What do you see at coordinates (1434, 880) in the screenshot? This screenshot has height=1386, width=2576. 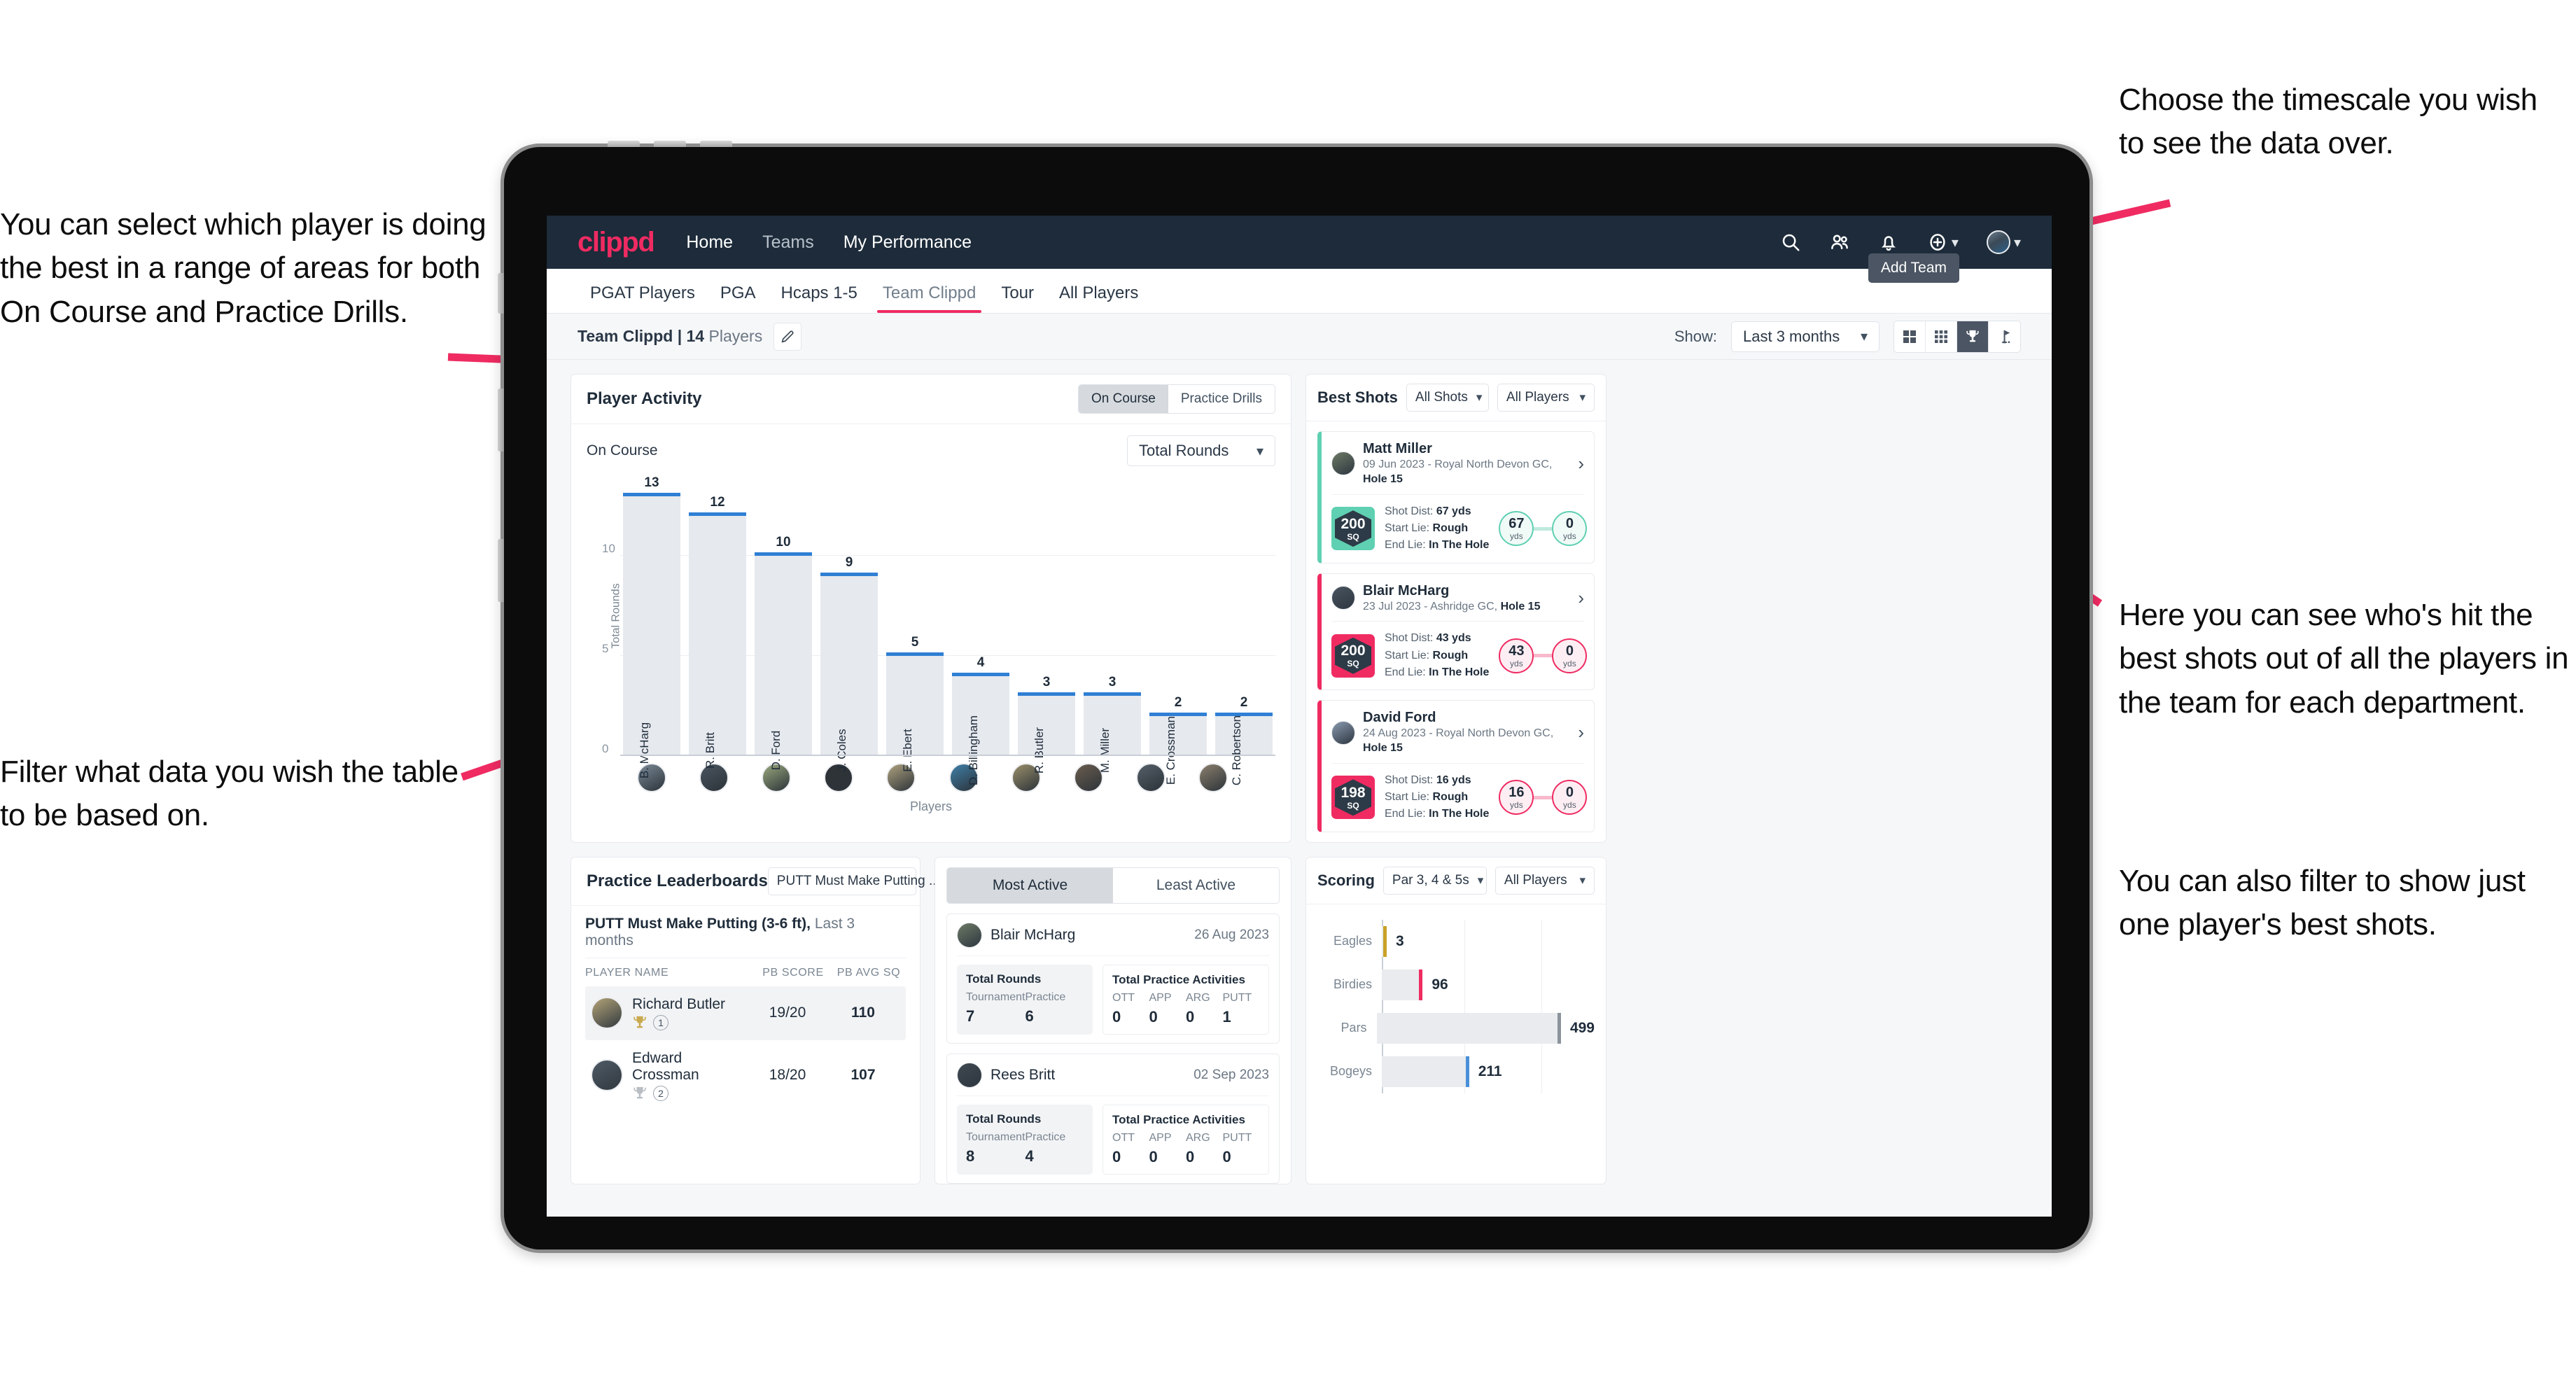 I see `par-select: Par 3, 4 & 5s ▾` at bounding box center [1434, 880].